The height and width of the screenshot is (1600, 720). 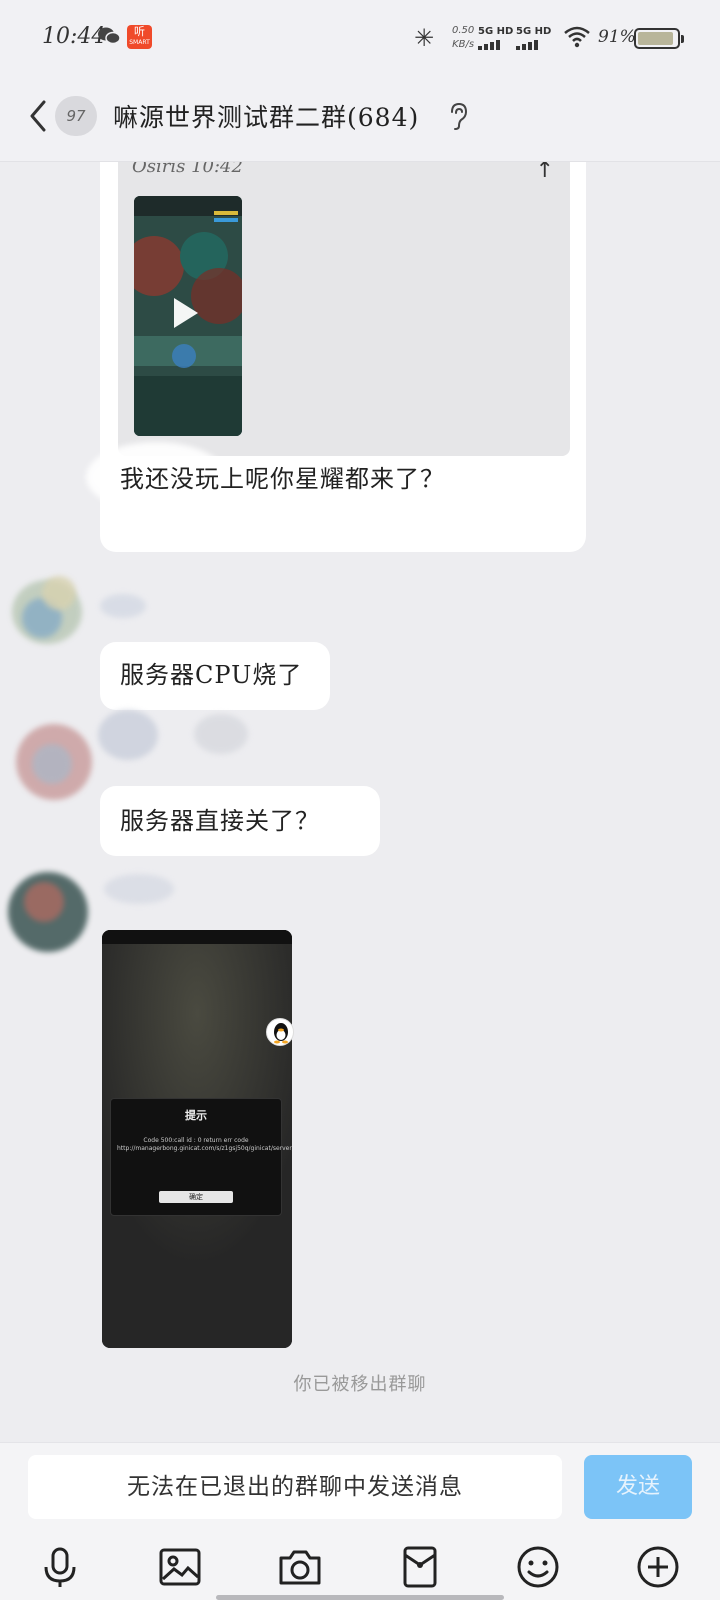 I want to click on battery-icon, so click(x=659, y=38).